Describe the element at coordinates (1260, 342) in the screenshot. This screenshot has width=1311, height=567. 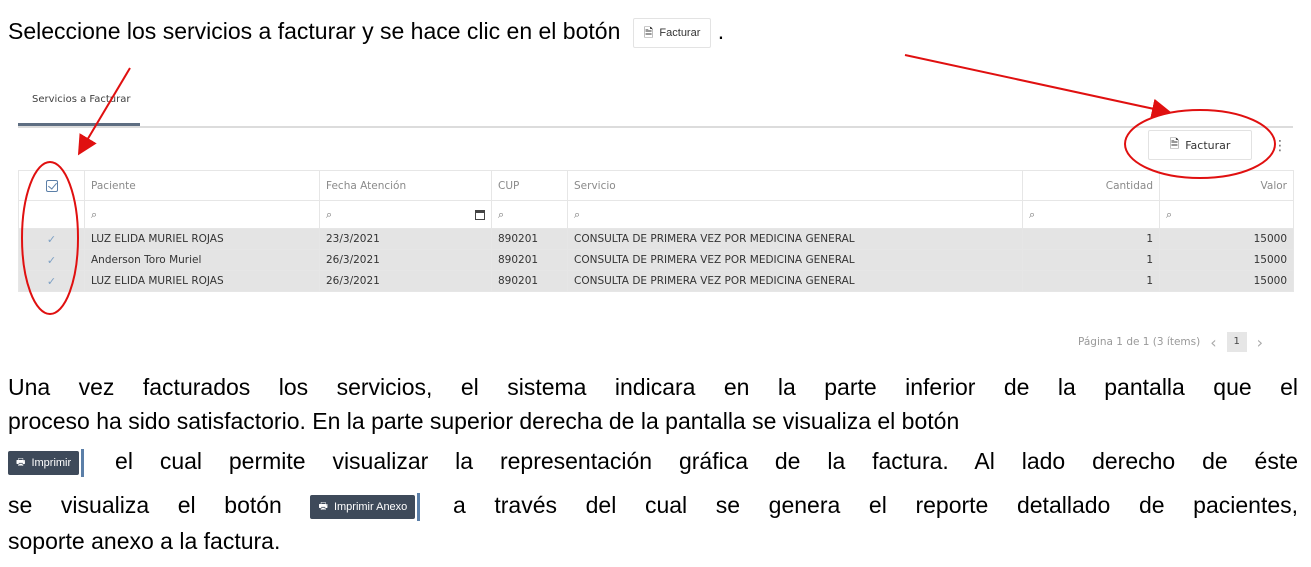
I see `next-page-icon: ›` at that location.